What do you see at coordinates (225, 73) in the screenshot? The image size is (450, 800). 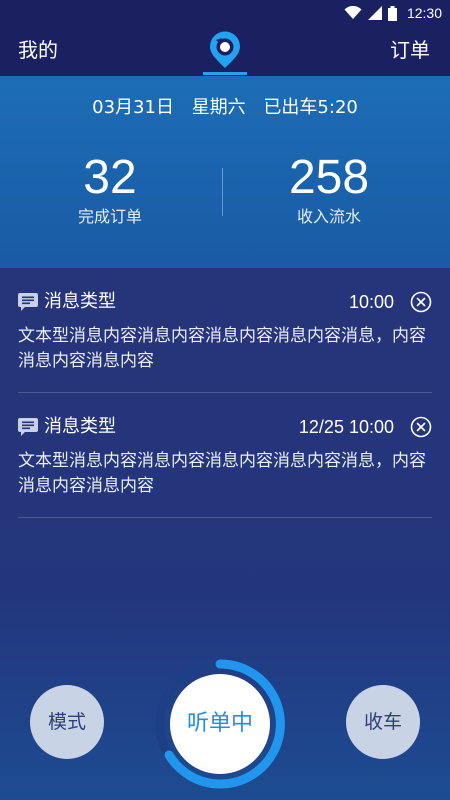 I see `nav-active-indicator` at bounding box center [225, 73].